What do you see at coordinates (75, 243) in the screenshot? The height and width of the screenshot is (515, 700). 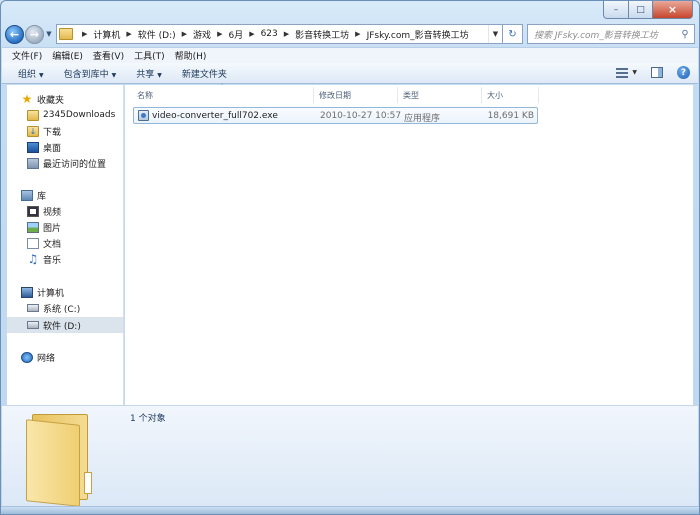 I see `nav-documents: 文档` at bounding box center [75, 243].